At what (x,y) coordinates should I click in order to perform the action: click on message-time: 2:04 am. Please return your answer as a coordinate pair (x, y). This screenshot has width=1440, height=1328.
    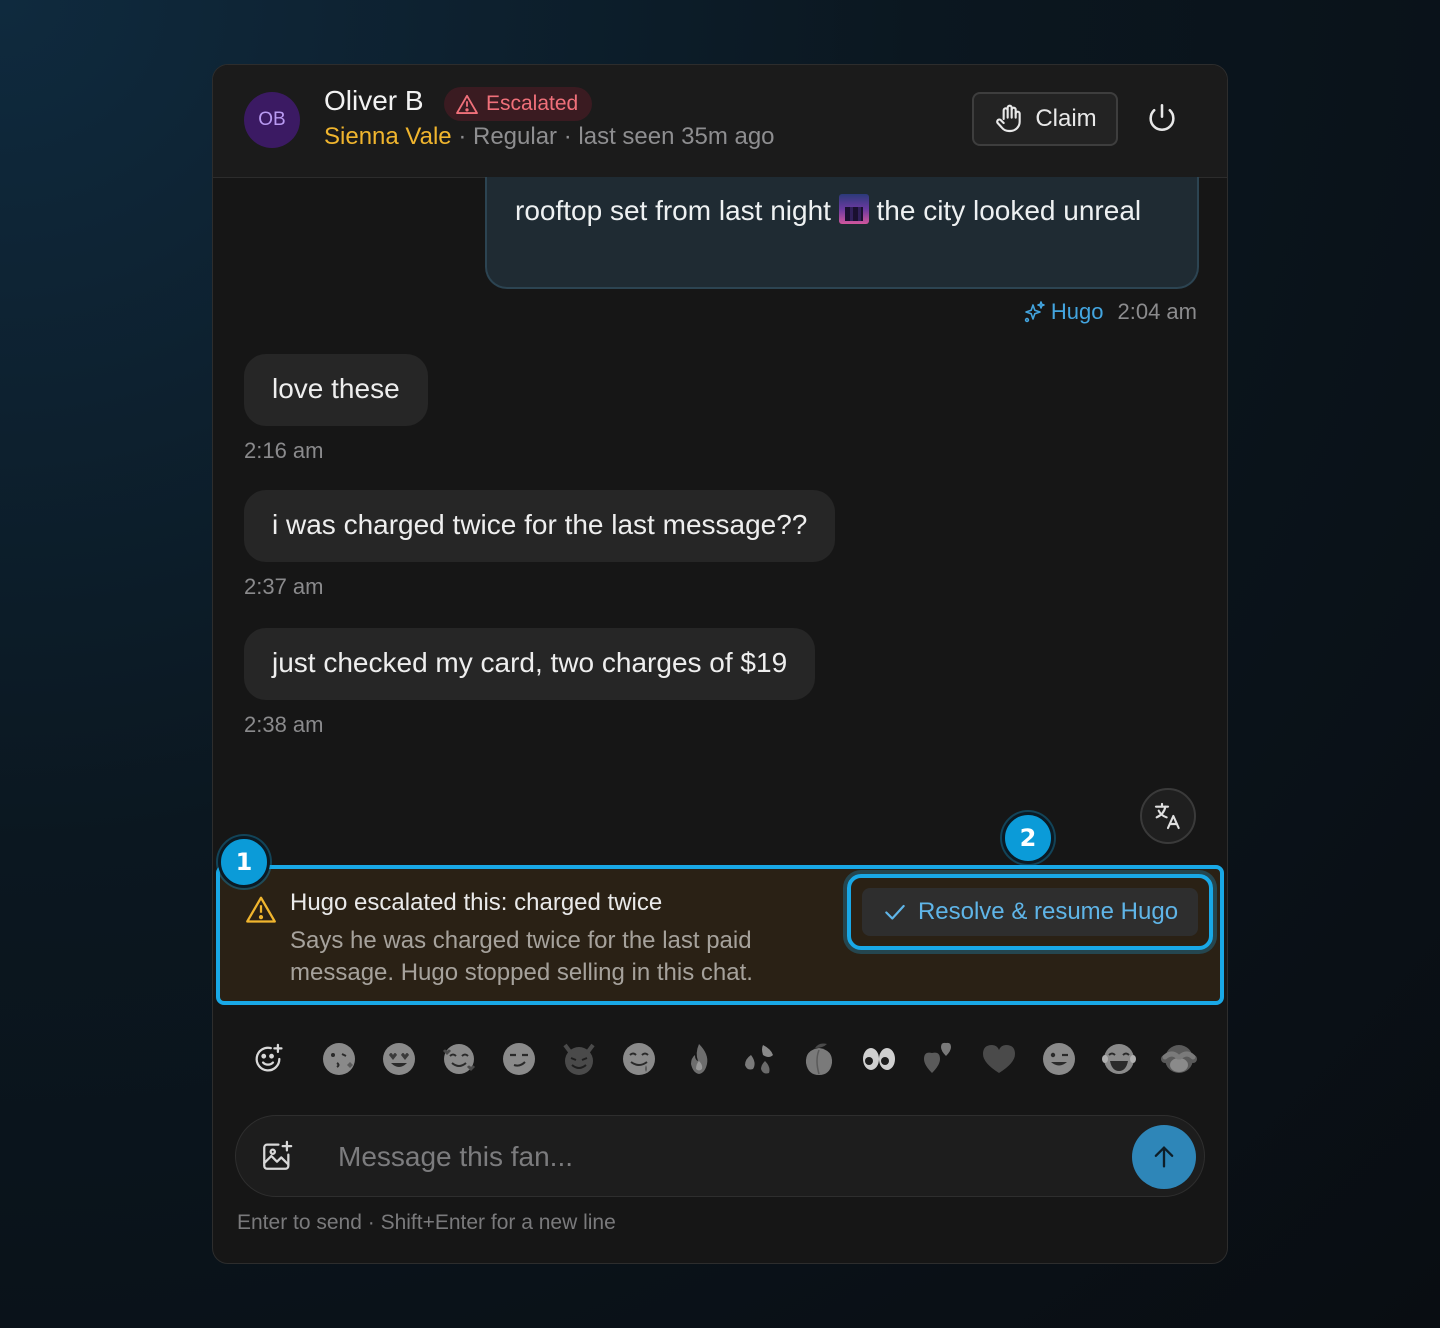
    Looking at the image, I should click on (1157, 311).